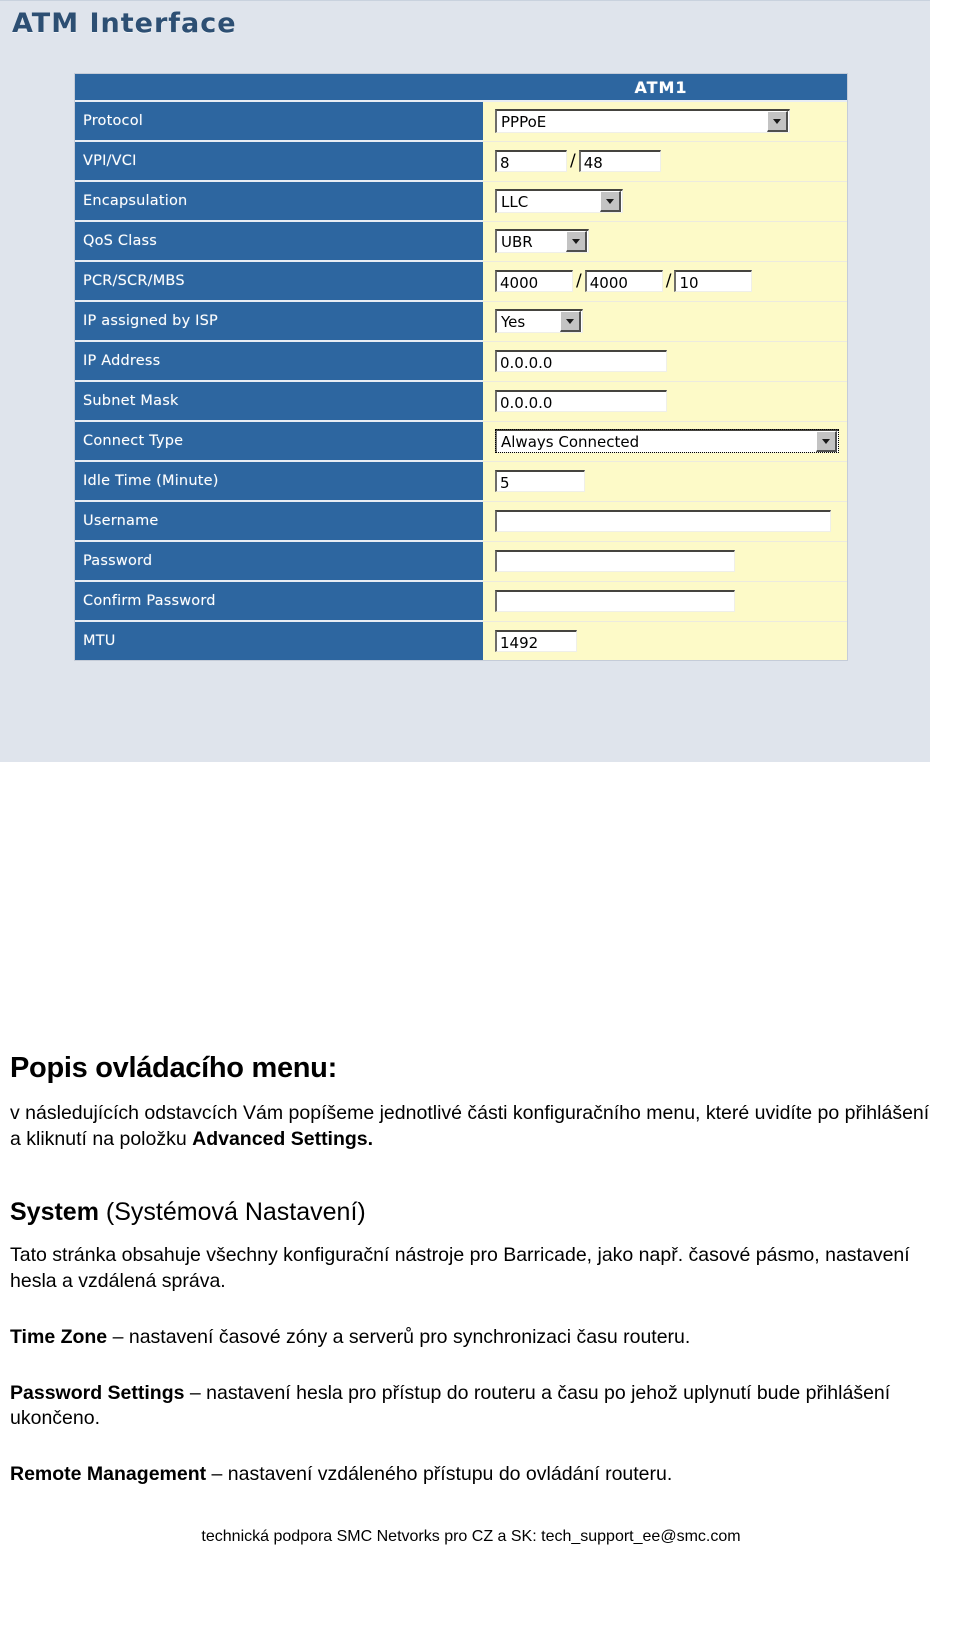 Image resolution: width=960 pixels, height=1638 pixels. I want to click on row-value-qos-class: UBR, so click(665, 241).